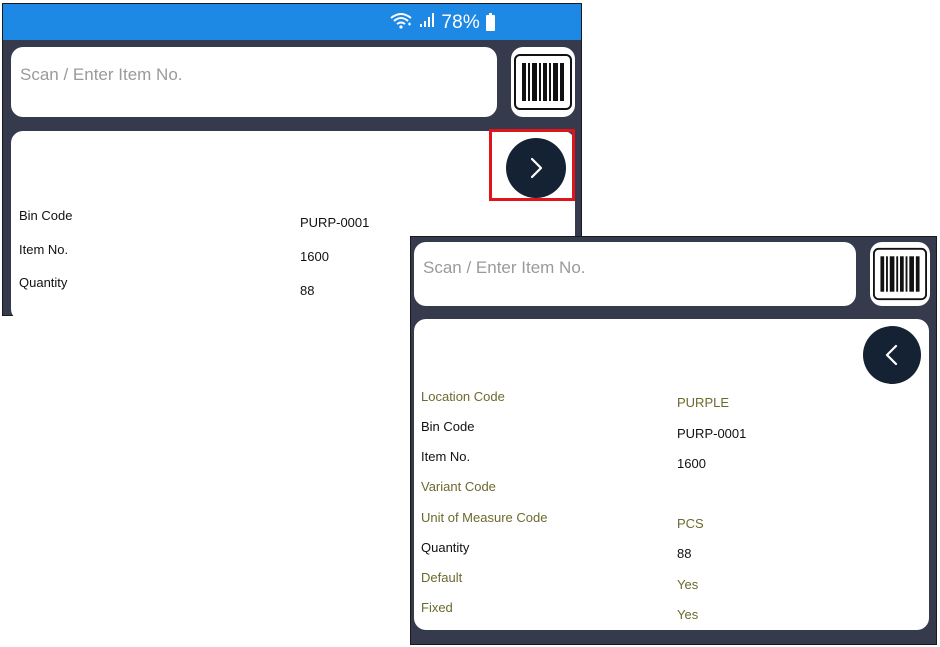 This screenshot has width=940, height=647. I want to click on field-value-default: Yes, so click(688, 584).